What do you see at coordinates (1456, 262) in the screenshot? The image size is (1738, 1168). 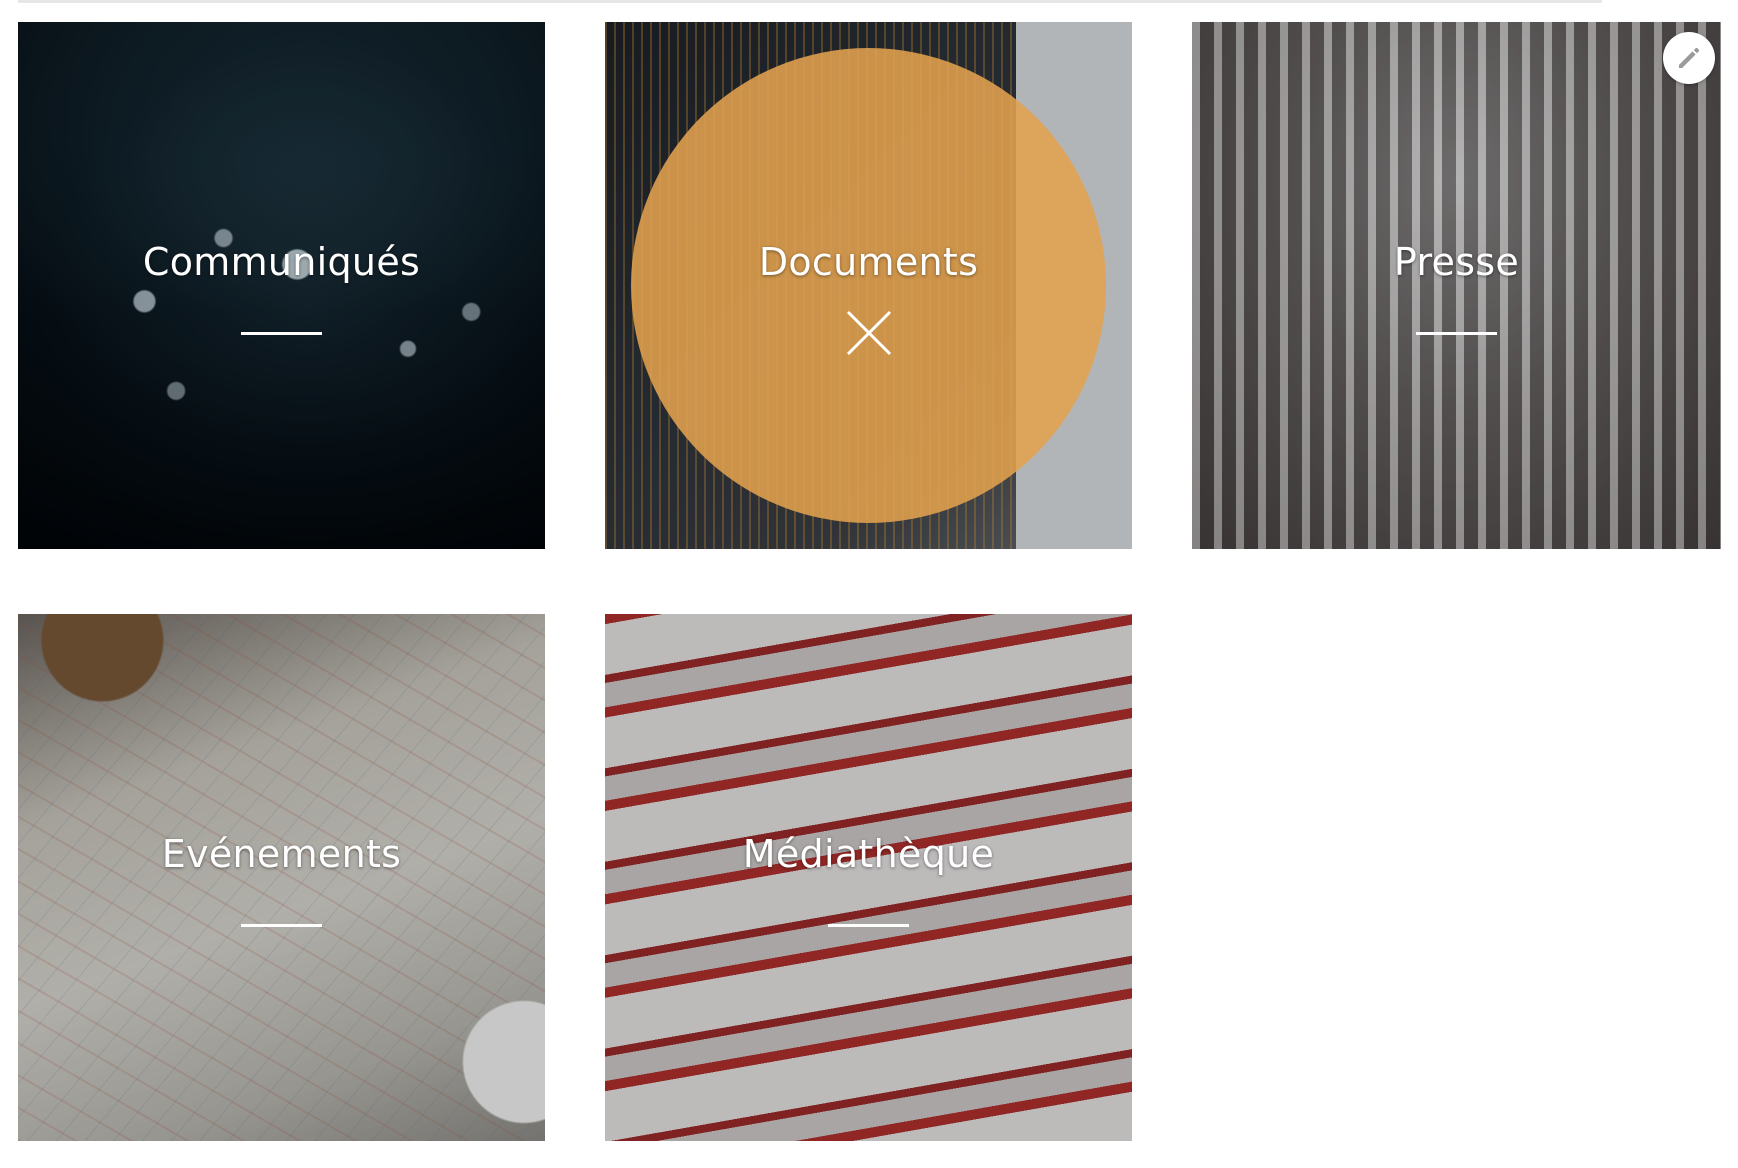 I see `tile-label: Presse` at bounding box center [1456, 262].